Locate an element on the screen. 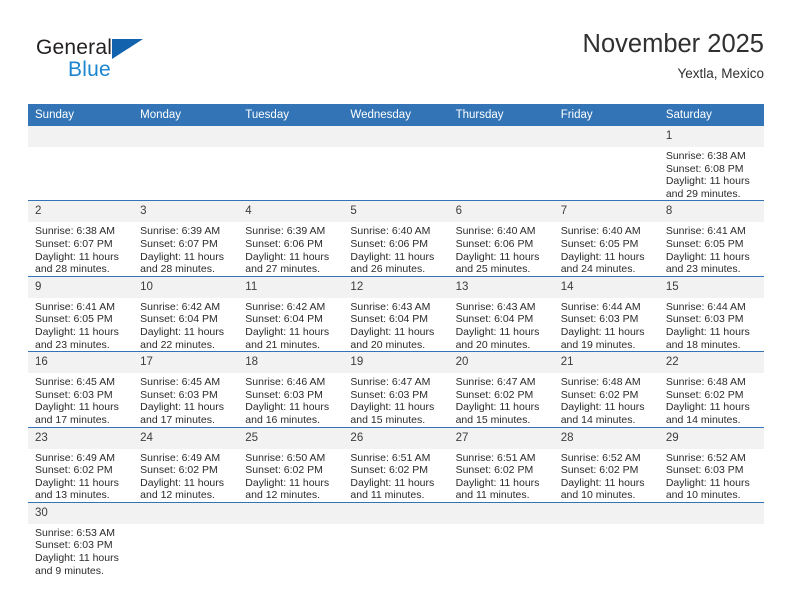 The height and width of the screenshot is (612, 792). daylight-duration-line2: and 15 minutes. is located at coordinates (388, 419).